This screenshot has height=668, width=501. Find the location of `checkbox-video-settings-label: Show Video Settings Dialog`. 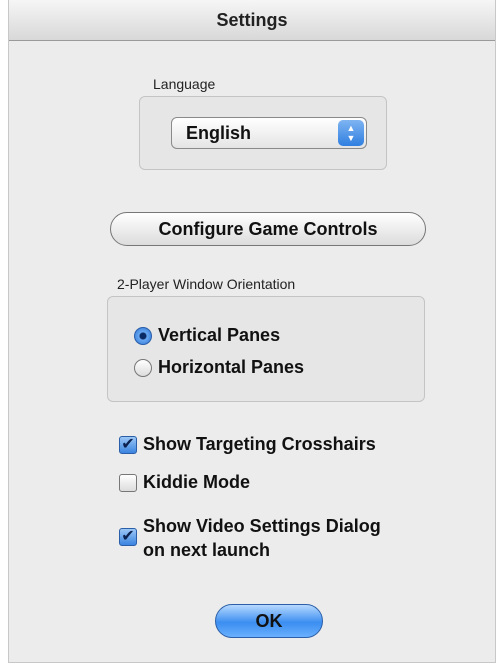

checkbox-video-settings-label: Show Video Settings Dialog is located at coordinates (262, 526).